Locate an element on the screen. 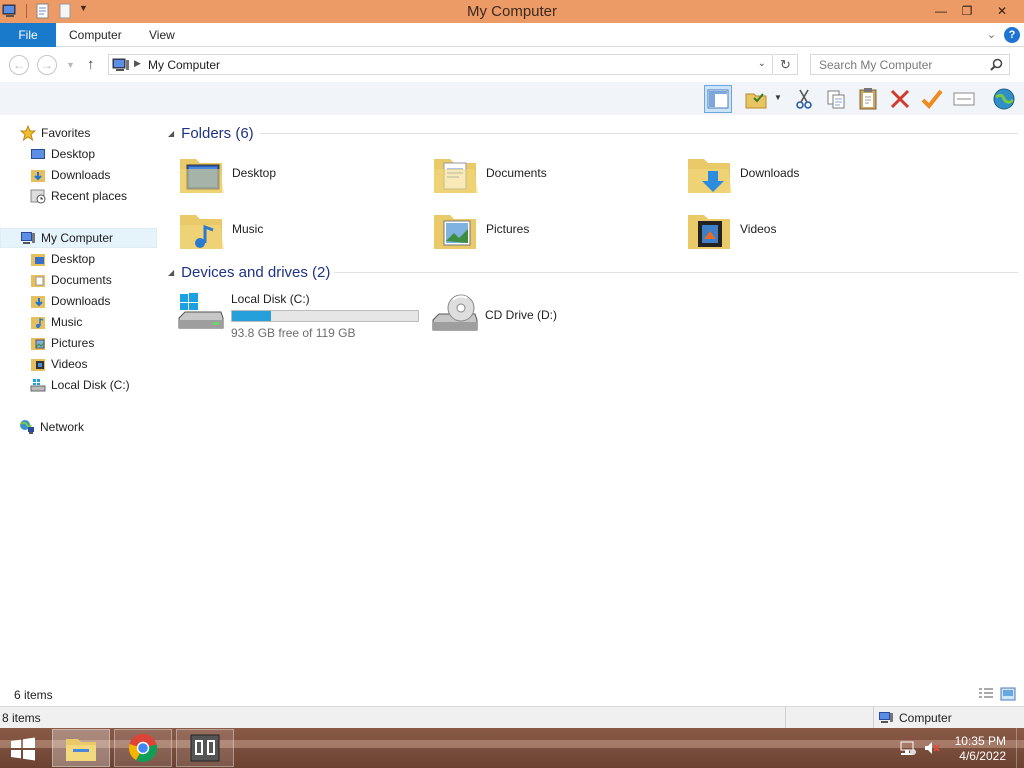  search-icon is located at coordinates (996, 66).